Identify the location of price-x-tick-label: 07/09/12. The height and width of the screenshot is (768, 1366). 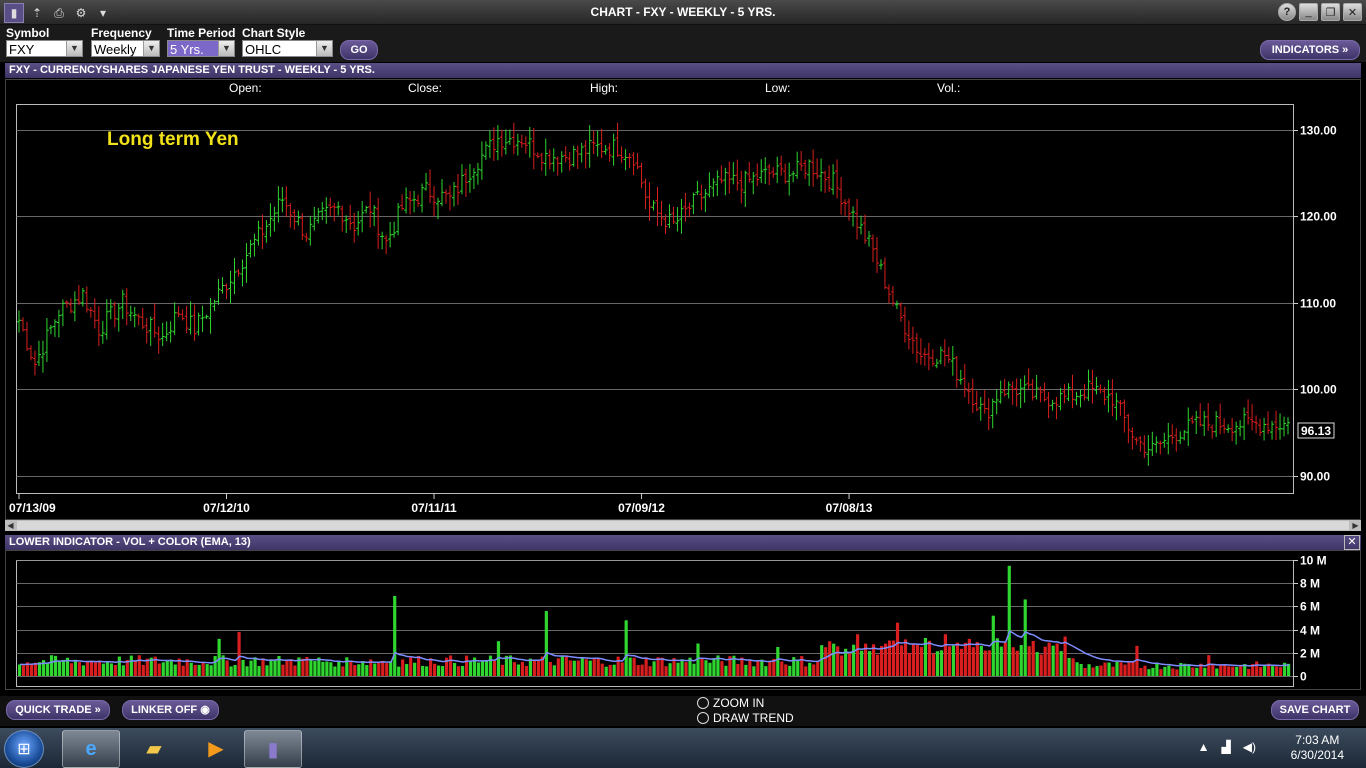
(641, 508).